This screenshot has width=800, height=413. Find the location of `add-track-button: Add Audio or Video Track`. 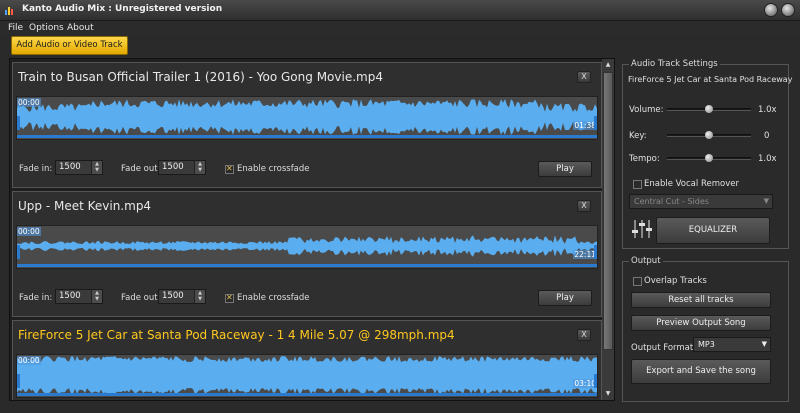

add-track-button: Add Audio or Video Track is located at coordinates (69, 45).